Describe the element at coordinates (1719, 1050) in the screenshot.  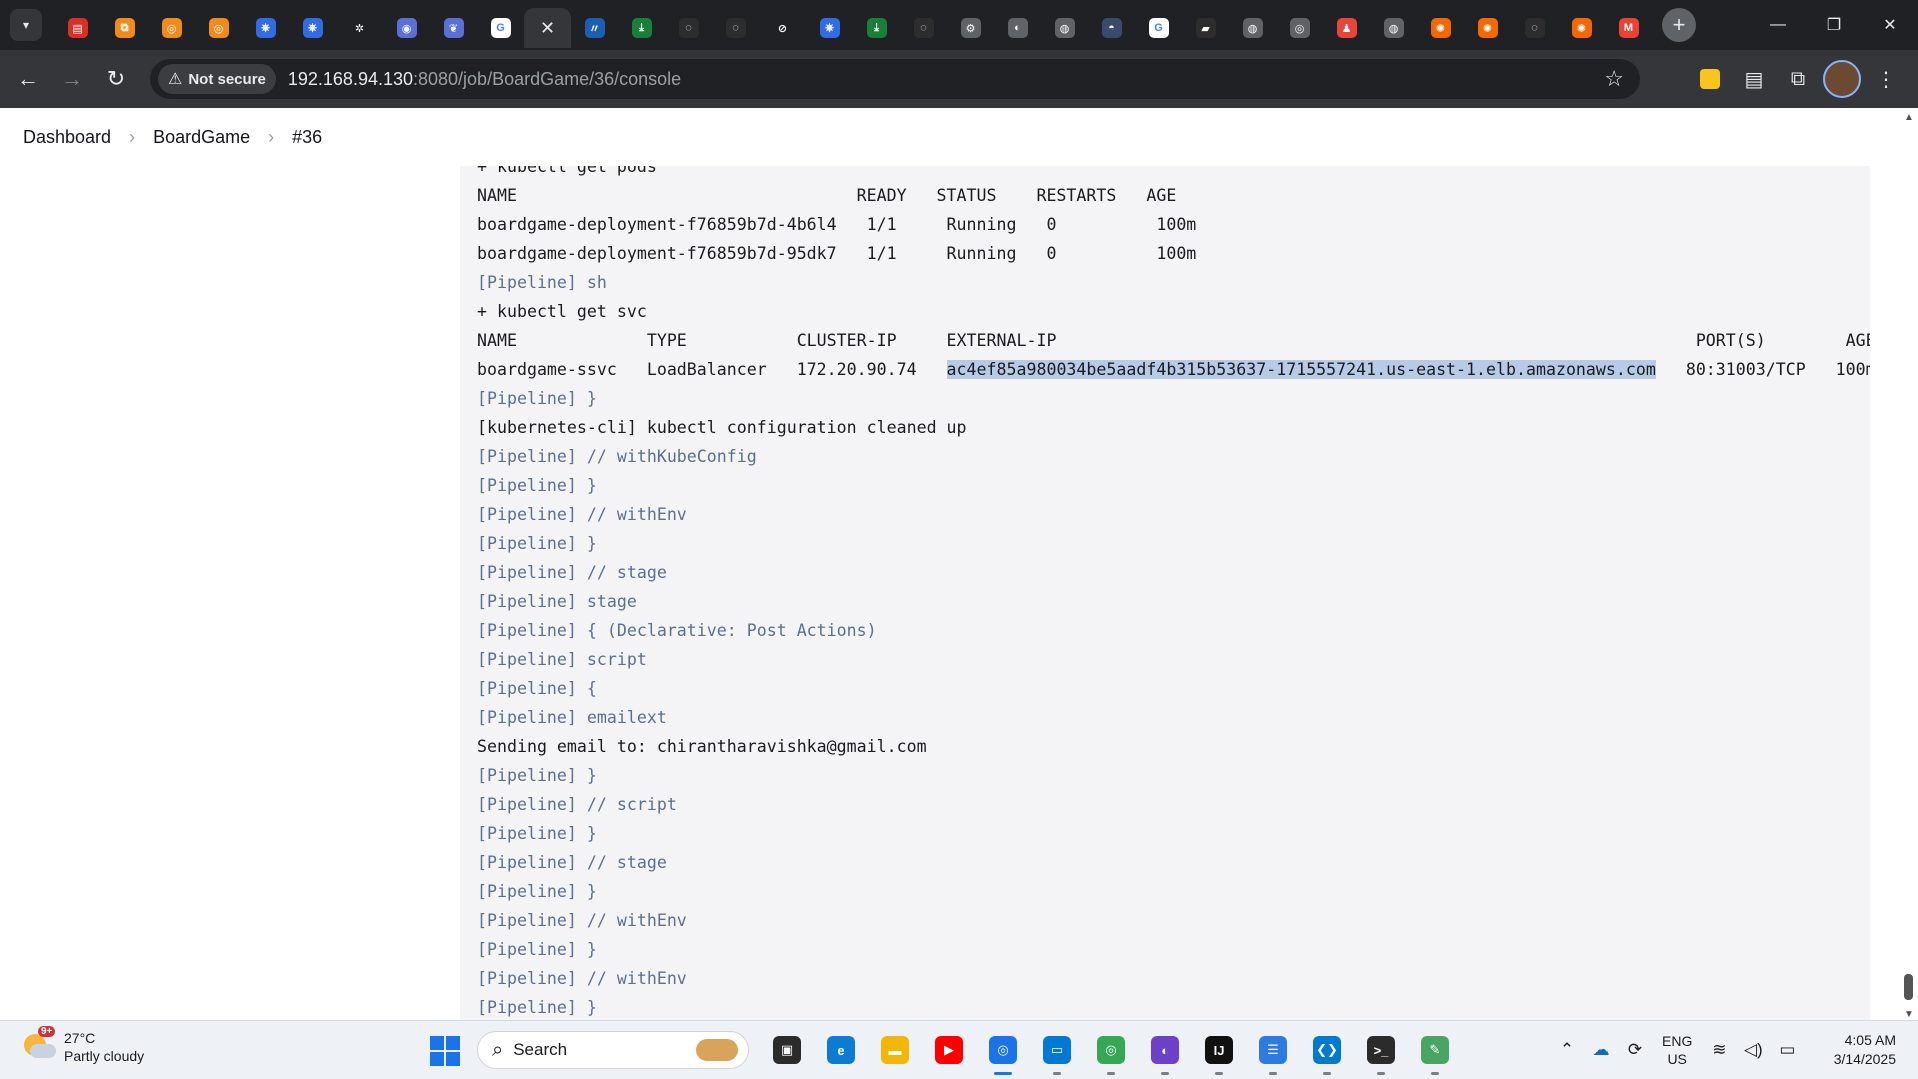
I see `wifi-icon: ≋` at that location.